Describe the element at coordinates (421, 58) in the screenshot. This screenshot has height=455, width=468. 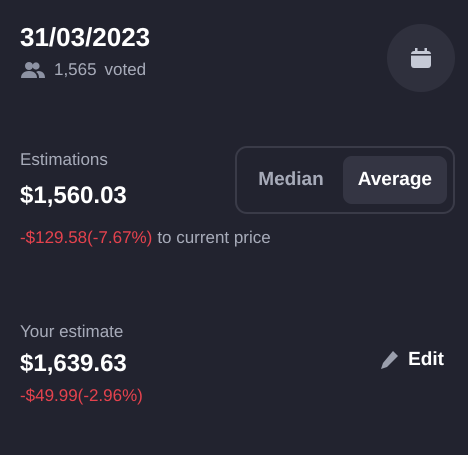
I see `calendar-icon` at that location.